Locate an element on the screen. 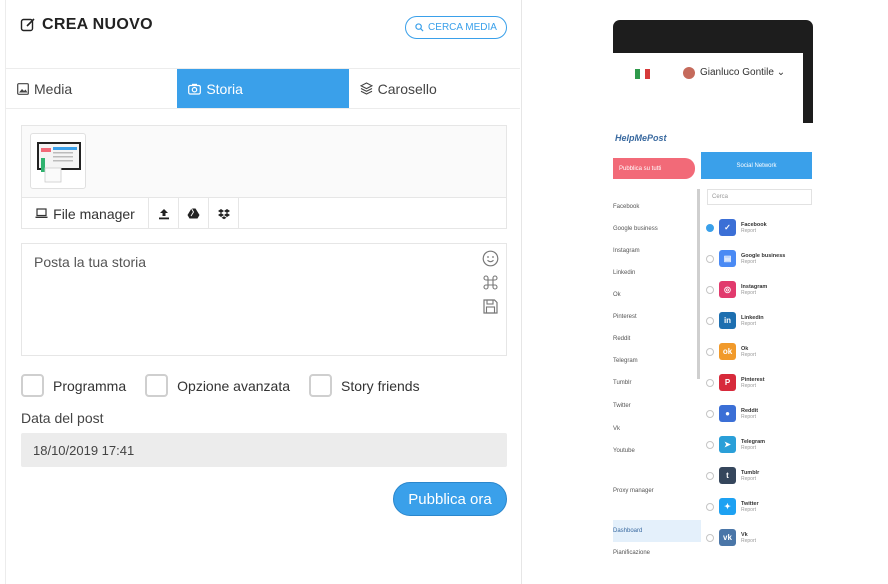 The height and width of the screenshot is (584, 888). laptop-screen: Gianluco Gontile ⌄ is located at coordinates (708, 90).